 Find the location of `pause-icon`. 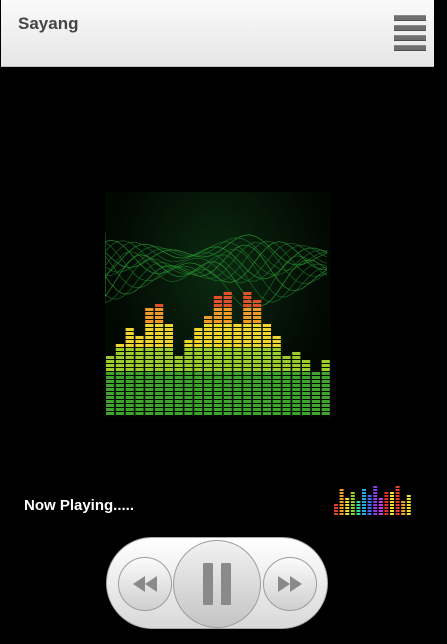

pause-icon is located at coordinates (217, 584).